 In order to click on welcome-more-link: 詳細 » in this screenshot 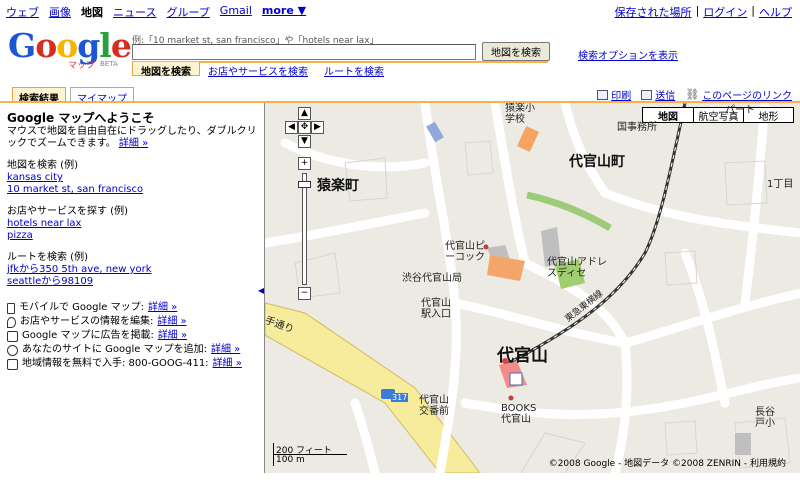, I will do `click(133, 143)`.